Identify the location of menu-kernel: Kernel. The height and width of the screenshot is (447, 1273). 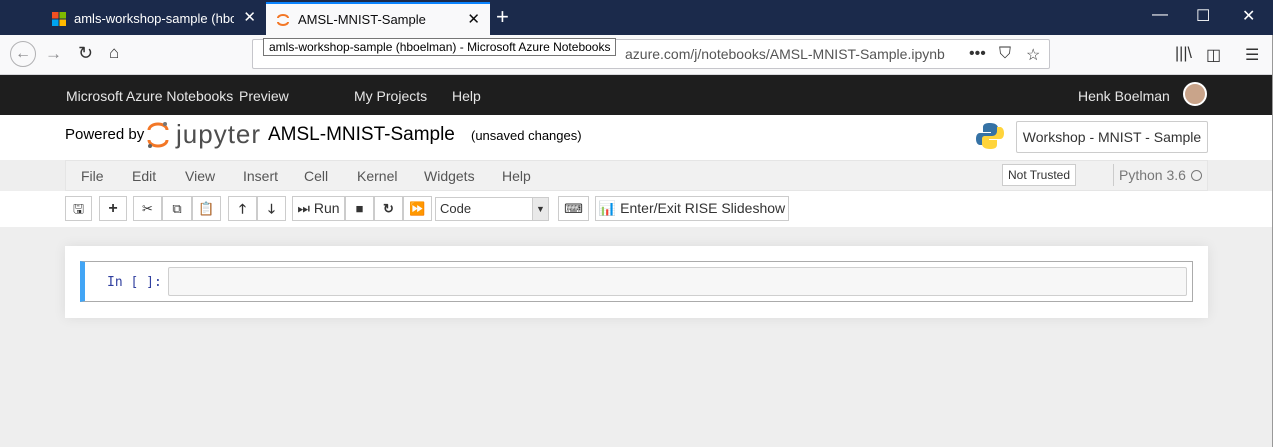
(377, 176).